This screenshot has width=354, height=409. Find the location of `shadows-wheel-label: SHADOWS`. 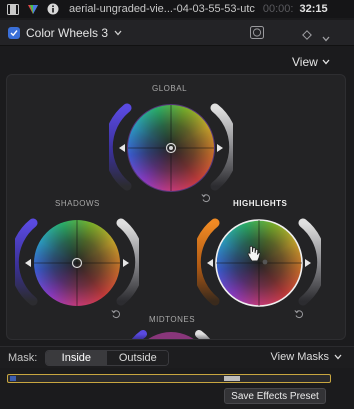

shadows-wheel-label: SHADOWS is located at coordinates (77, 203).